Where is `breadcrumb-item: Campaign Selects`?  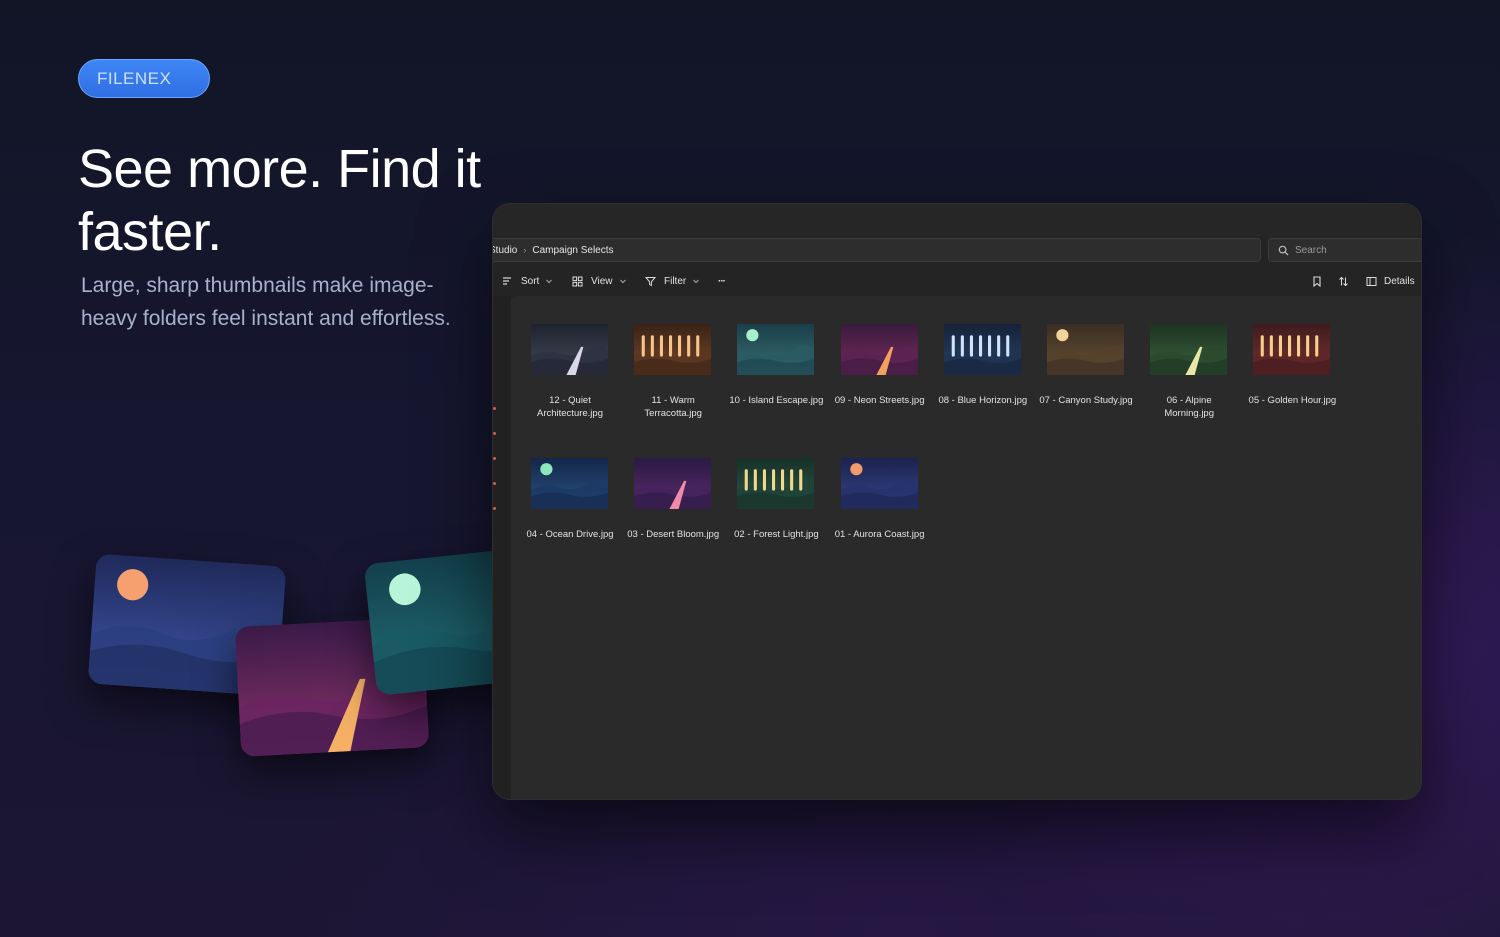
breadcrumb-item: Campaign Selects is located at coordinates (572, 250).